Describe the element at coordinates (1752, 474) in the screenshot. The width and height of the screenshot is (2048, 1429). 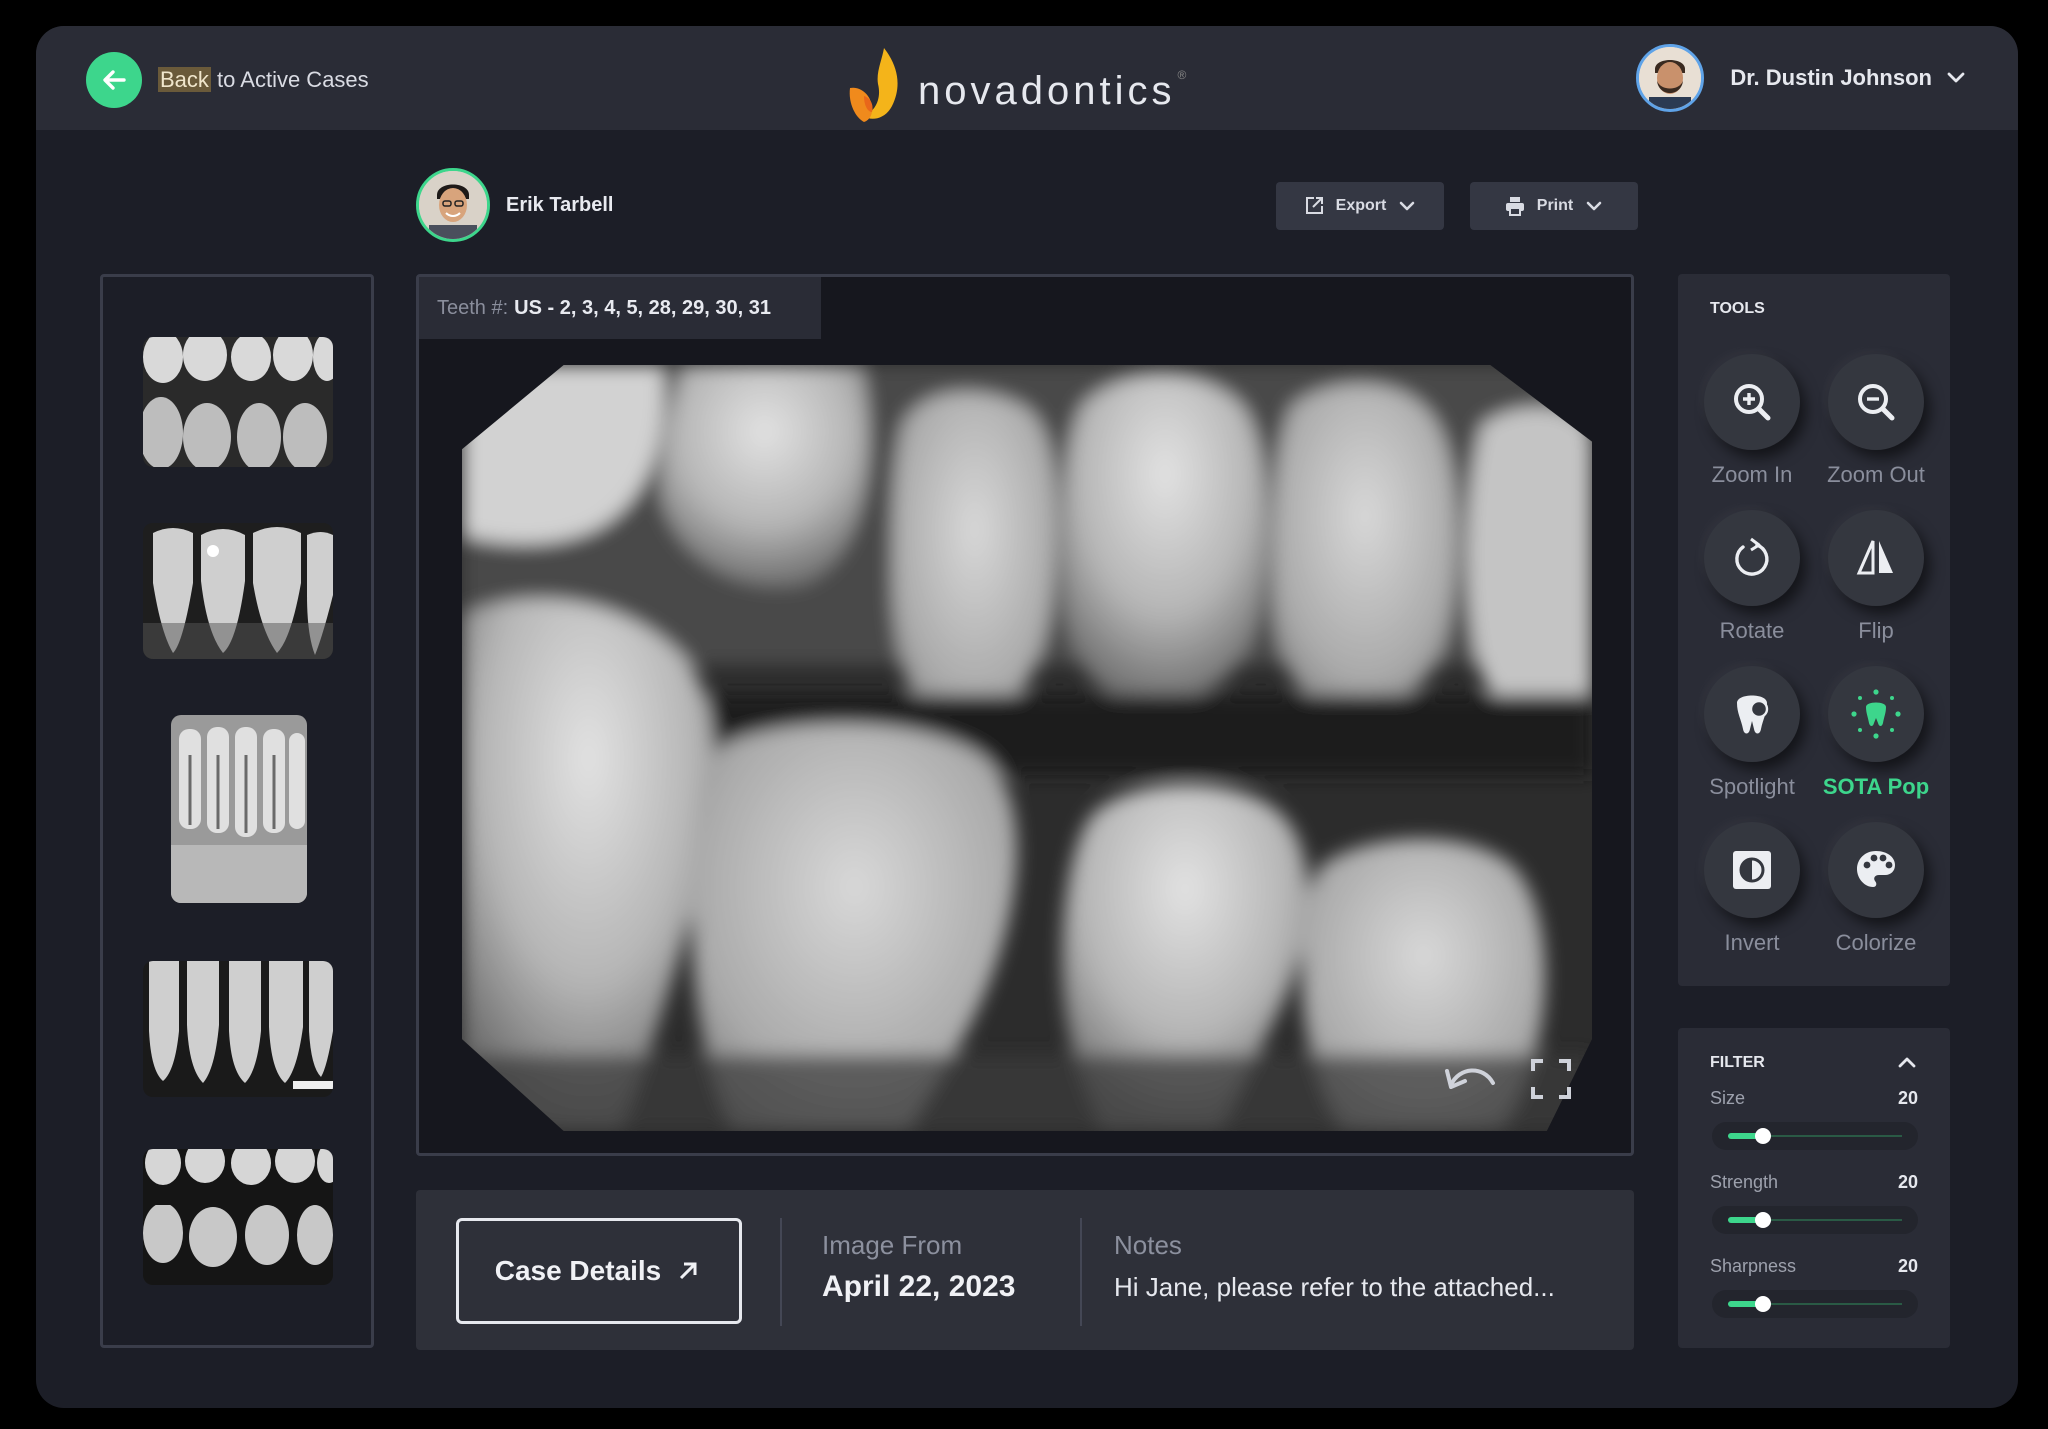
I see `zoom-in-label: Zoom In` at that location.